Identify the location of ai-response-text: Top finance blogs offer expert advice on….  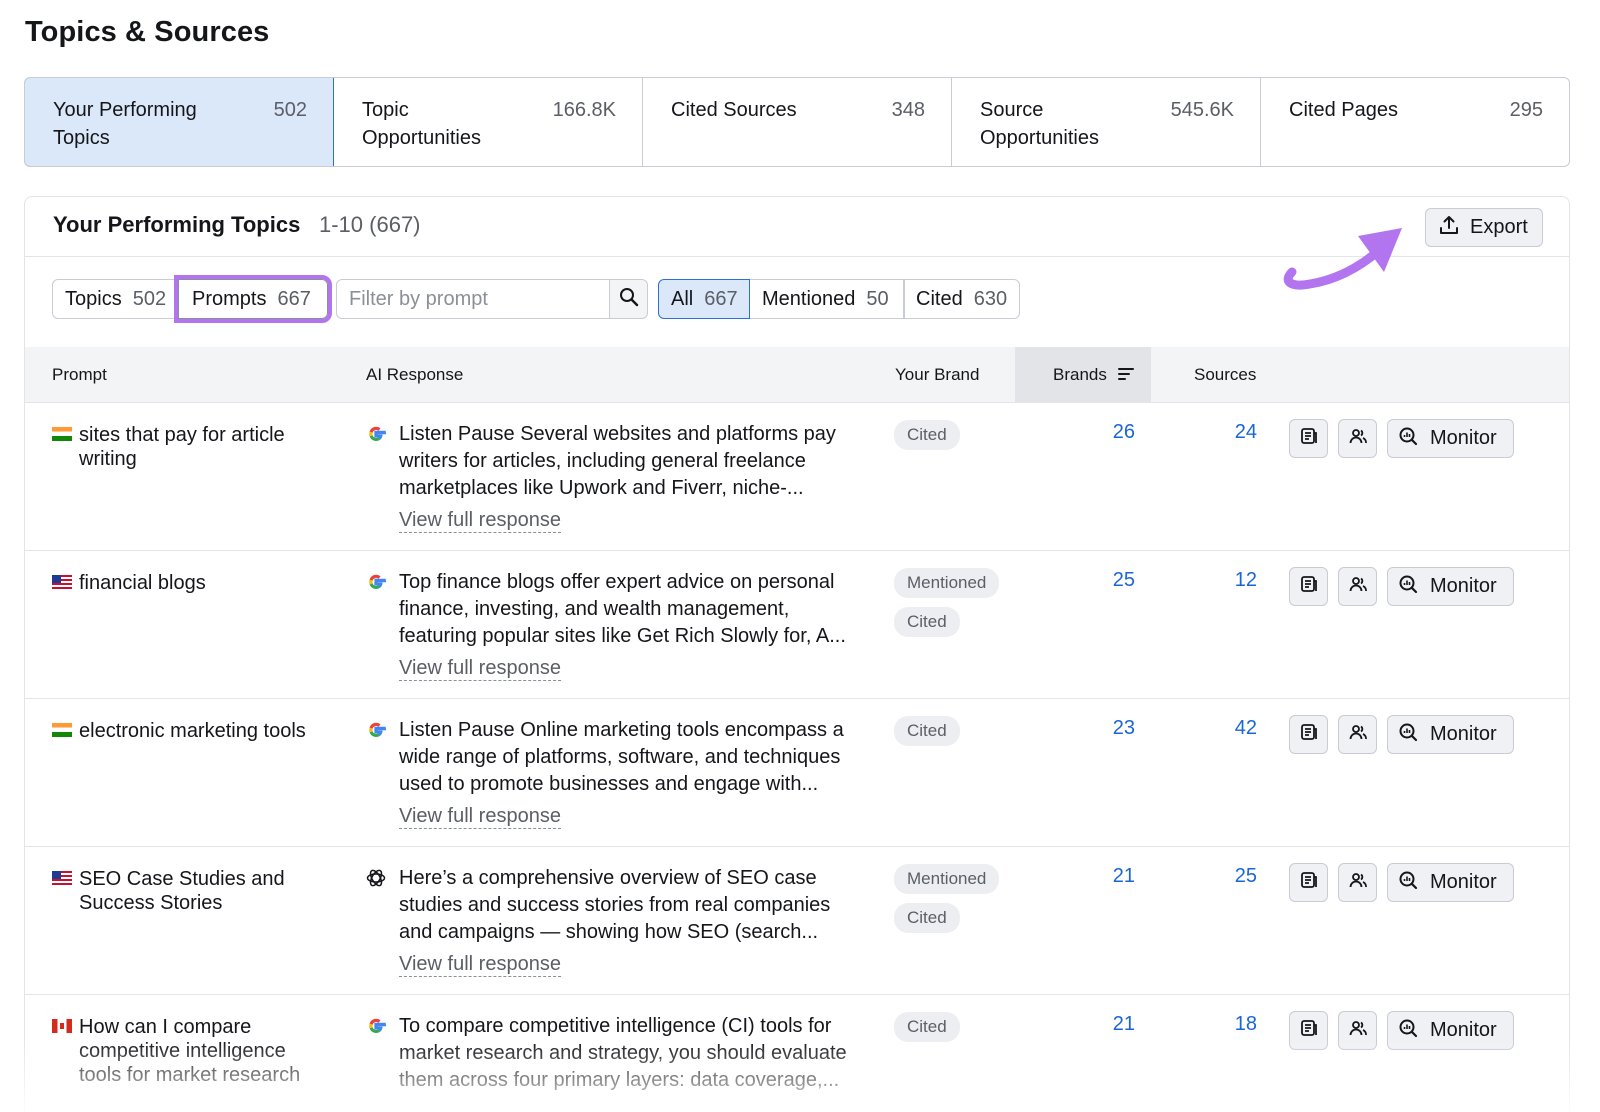
(622, 609).